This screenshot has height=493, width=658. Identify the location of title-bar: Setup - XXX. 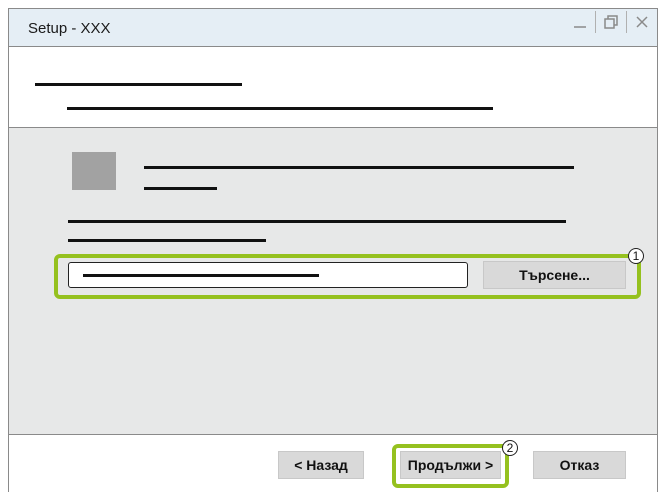
(333, 27).